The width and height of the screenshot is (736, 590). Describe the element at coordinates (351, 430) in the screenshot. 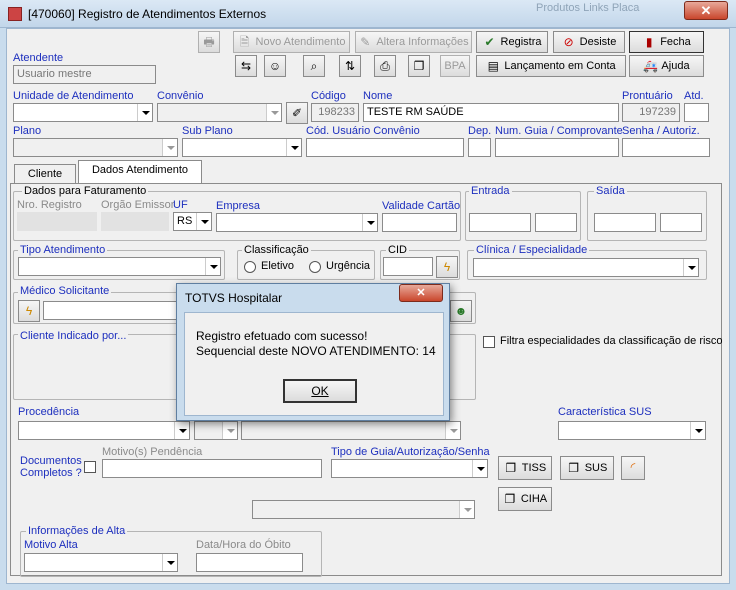

I see `procedencia-detail-select` at that location.